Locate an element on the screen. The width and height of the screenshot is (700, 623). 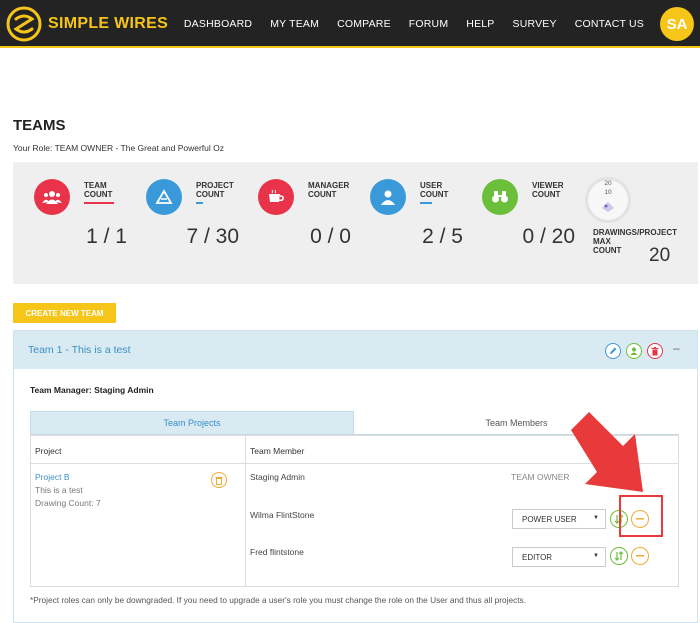
stat-label: USER COUNT is located at coordinates (434, 190).